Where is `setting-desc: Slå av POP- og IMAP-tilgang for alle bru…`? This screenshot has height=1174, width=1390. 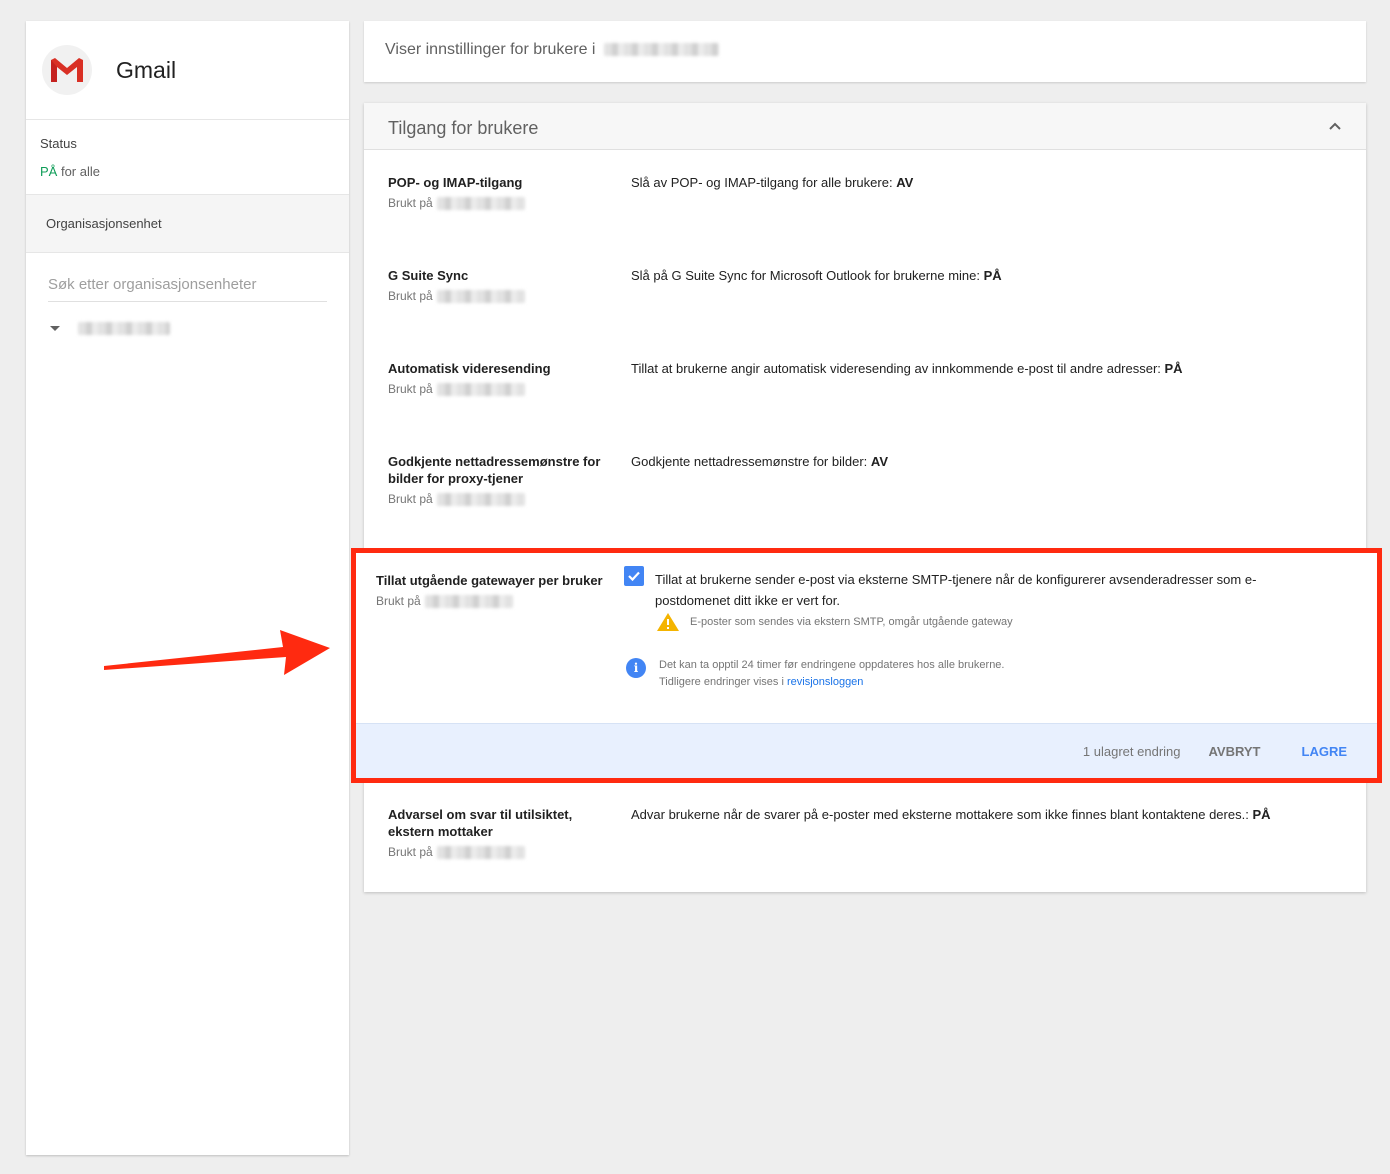 setting-desc: Slå av POP- og IMAP-tilgang for alle bru… is located at coordinates (772, 182).